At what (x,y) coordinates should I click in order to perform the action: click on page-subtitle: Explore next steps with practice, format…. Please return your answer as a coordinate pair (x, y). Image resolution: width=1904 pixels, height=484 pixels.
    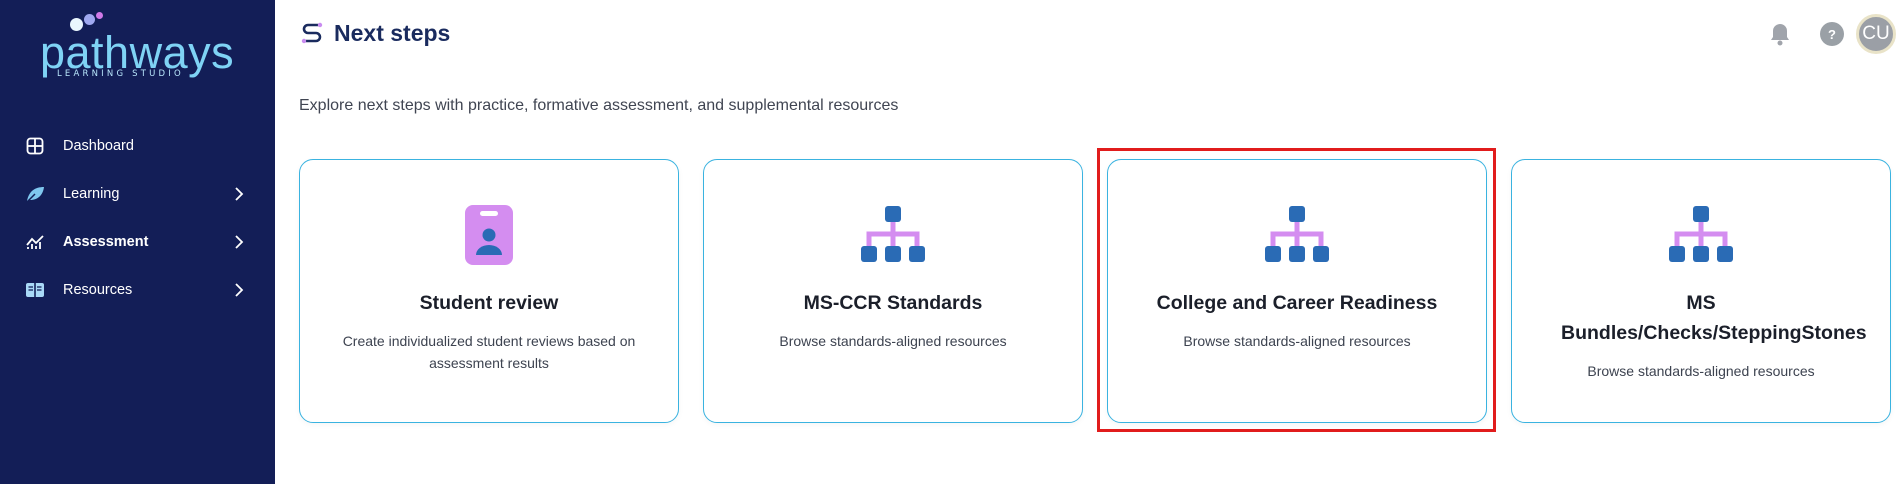
    Looking at the image, I should click on (599, 105).